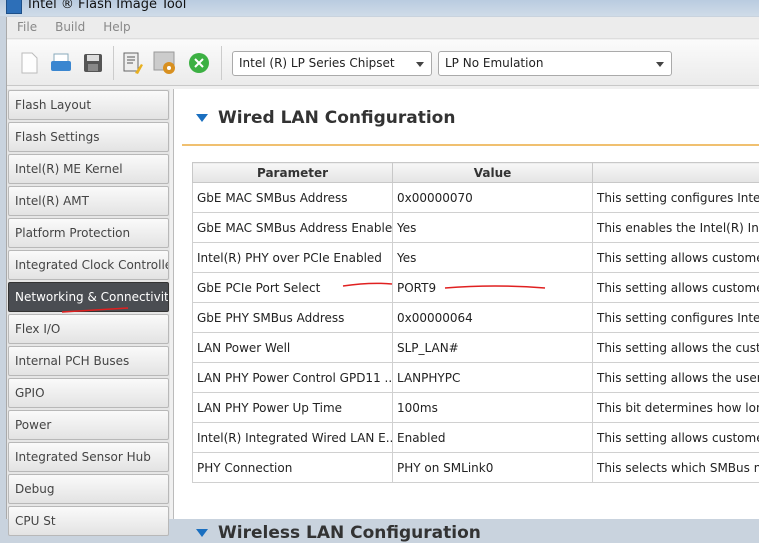 This screenshot has width=759, height=543. Describe the element at coordinates (26, 25) in the screenshot. I see `menu-file: File` at that location.